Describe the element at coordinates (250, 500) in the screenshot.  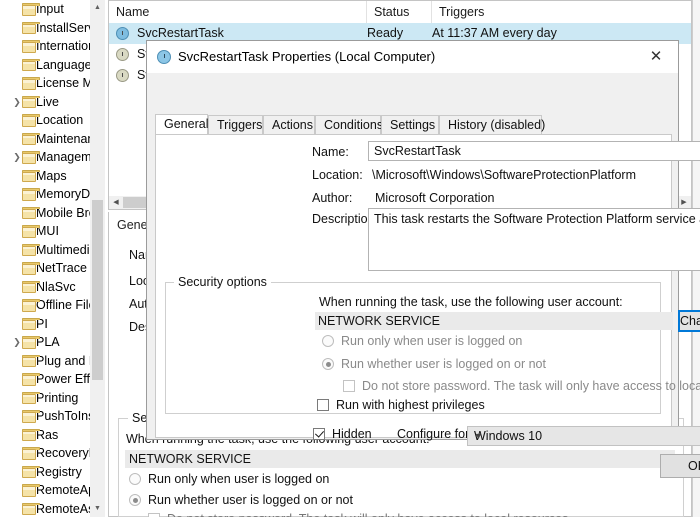
I see `background-radio-whether-label: Run whether user is logged on or not` at that location.